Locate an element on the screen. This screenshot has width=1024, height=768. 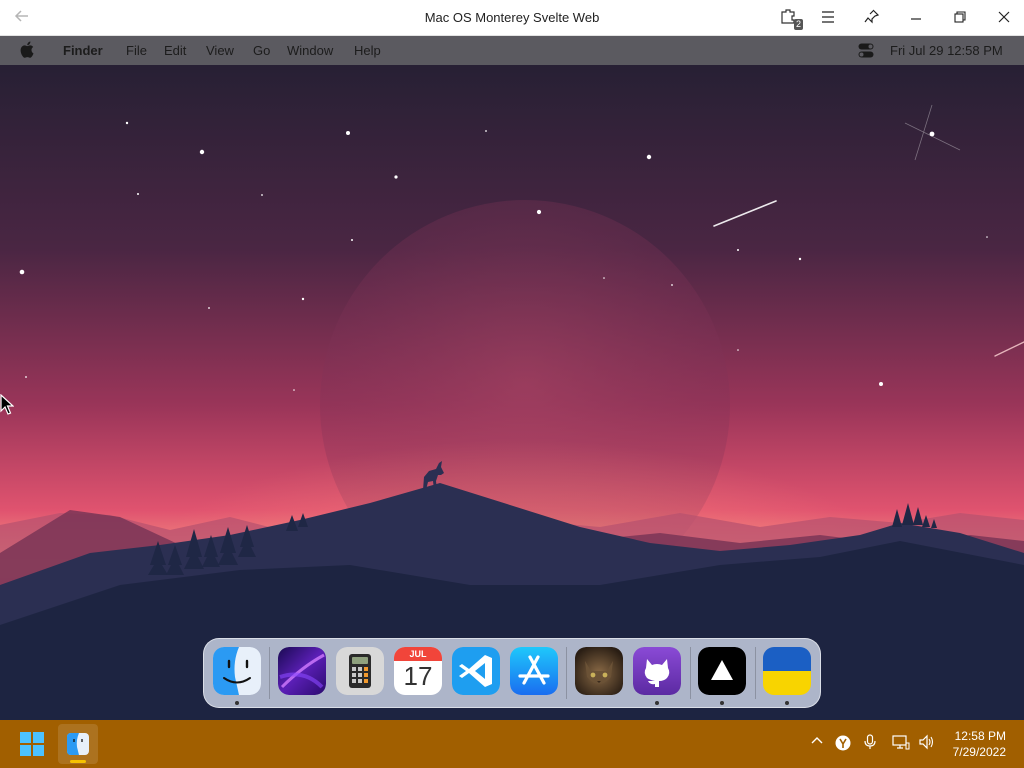
dock-github is located at coordinates (657, 671).